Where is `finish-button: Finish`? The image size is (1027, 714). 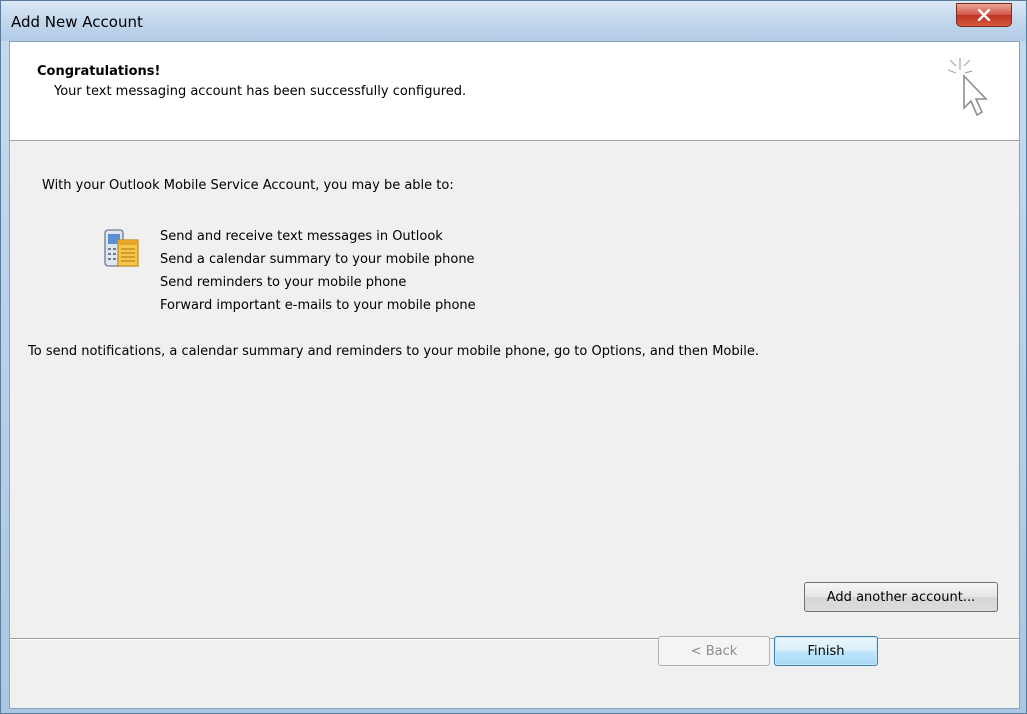 finish-button: Finish is located at coordinates (826, 651).